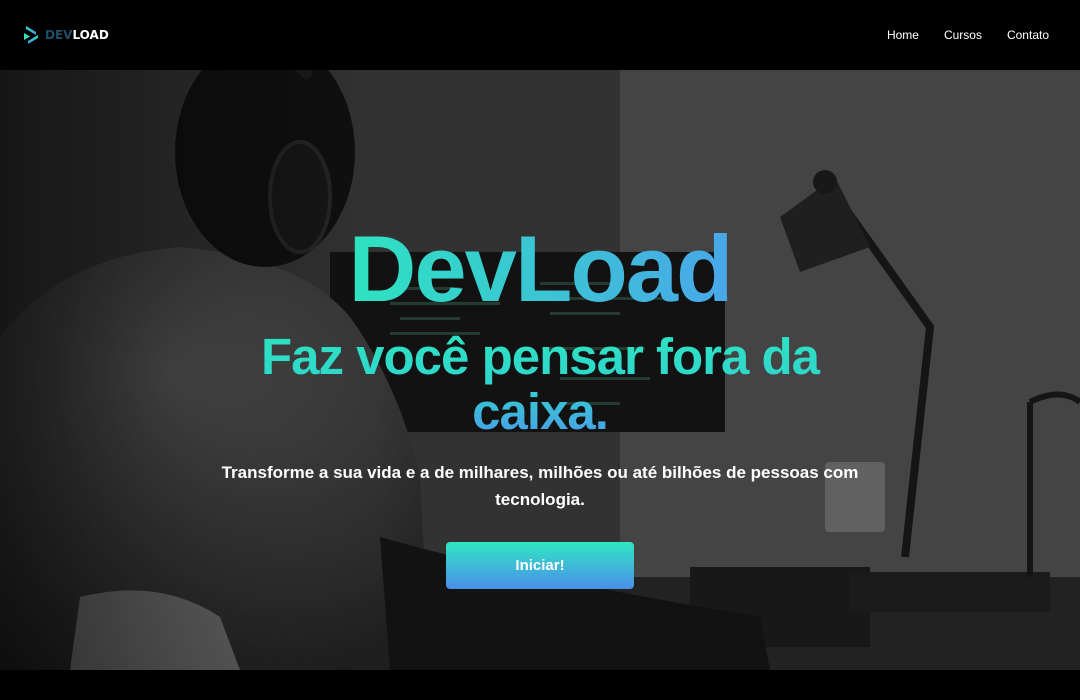 The width and height of the screenshot is (1080, 700). What do you see at coordinates (903, 35) in the screenshot?
I see `nav-link-home: Home` at bounding box center [903, 35].